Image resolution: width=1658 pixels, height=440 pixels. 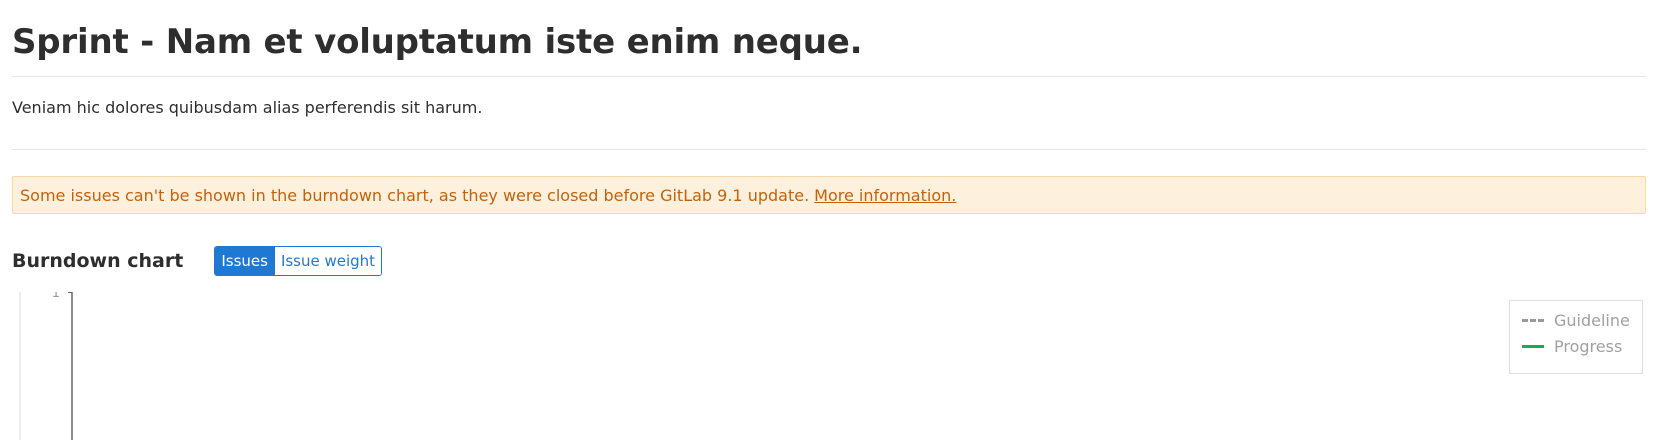 I want to click on burndown-chart-svg: 1, so click(x=46, y=366).